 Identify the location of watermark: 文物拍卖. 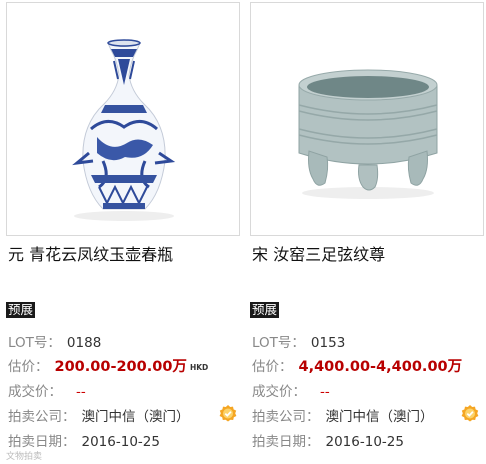
(24, 457).